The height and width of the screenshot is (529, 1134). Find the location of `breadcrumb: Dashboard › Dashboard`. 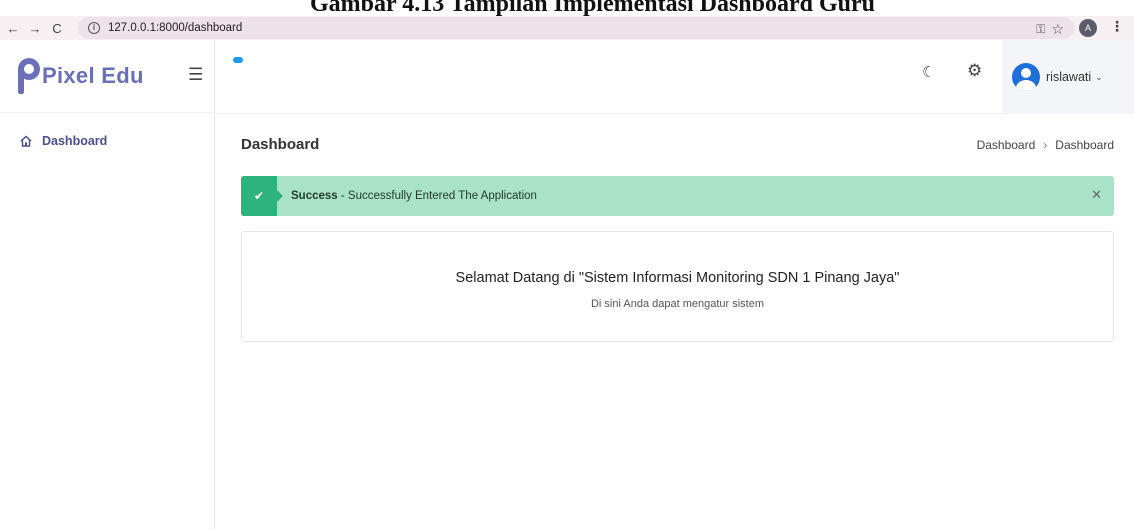

breadcrumb: Dashboard › Dashboard is located at coordinates (1045, 145).